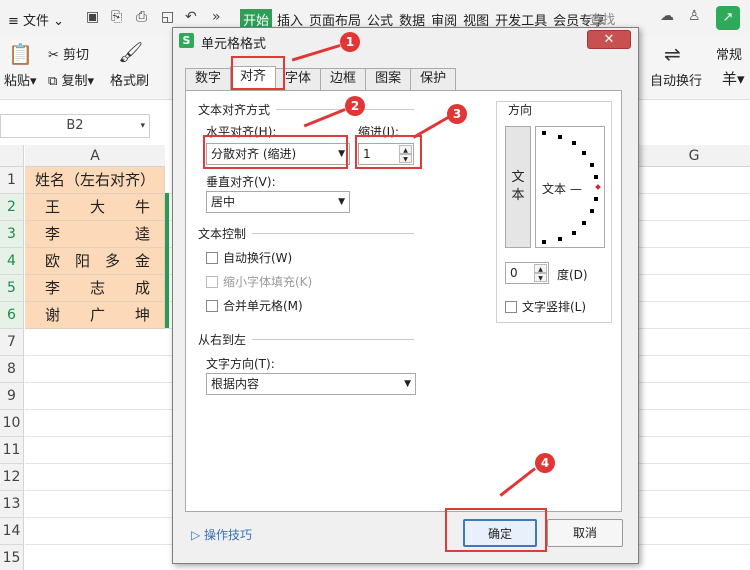 The height and width of the screenshot is (570, 750). What do you see at coordinates (672, 54) in the screenshot?
I see `wrap-text-icon: ⇌` at bounding box center [672, 54].